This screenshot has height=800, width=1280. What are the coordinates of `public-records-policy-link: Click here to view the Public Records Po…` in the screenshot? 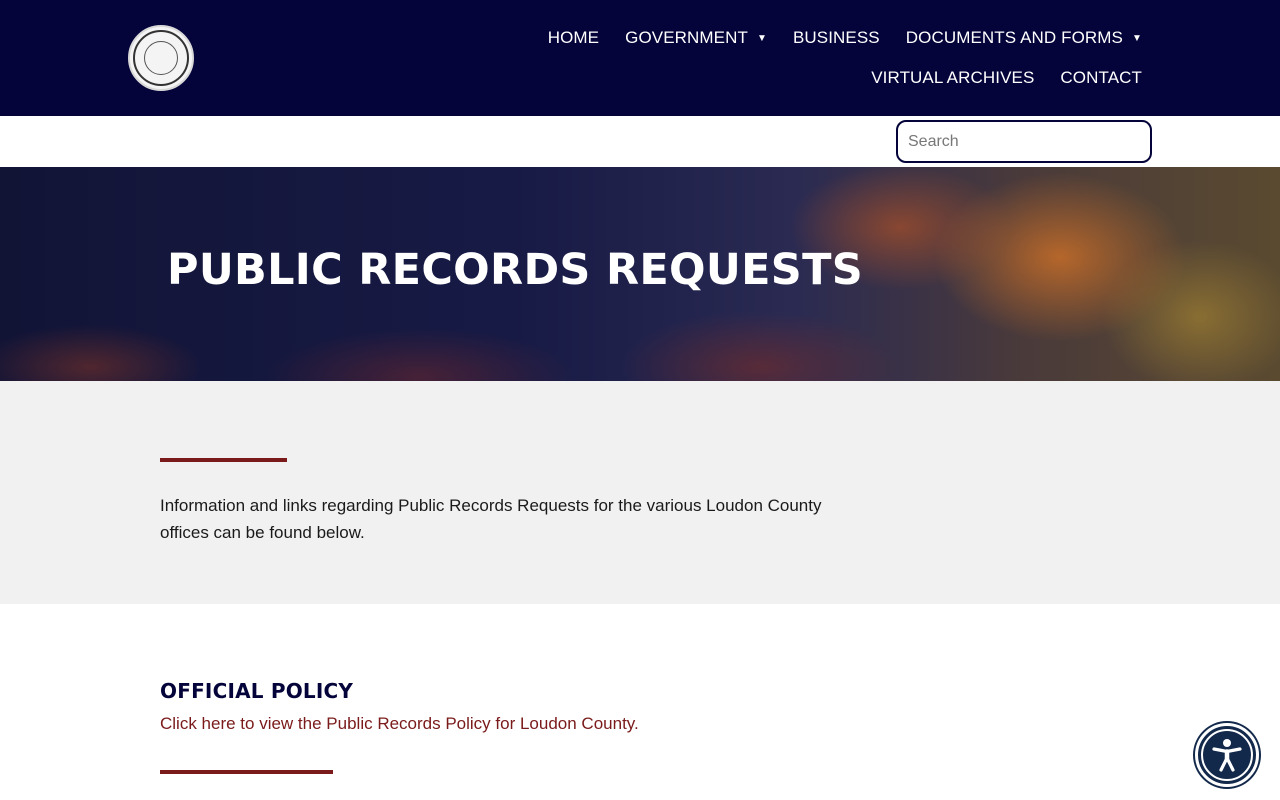 It's located at (399, 724).